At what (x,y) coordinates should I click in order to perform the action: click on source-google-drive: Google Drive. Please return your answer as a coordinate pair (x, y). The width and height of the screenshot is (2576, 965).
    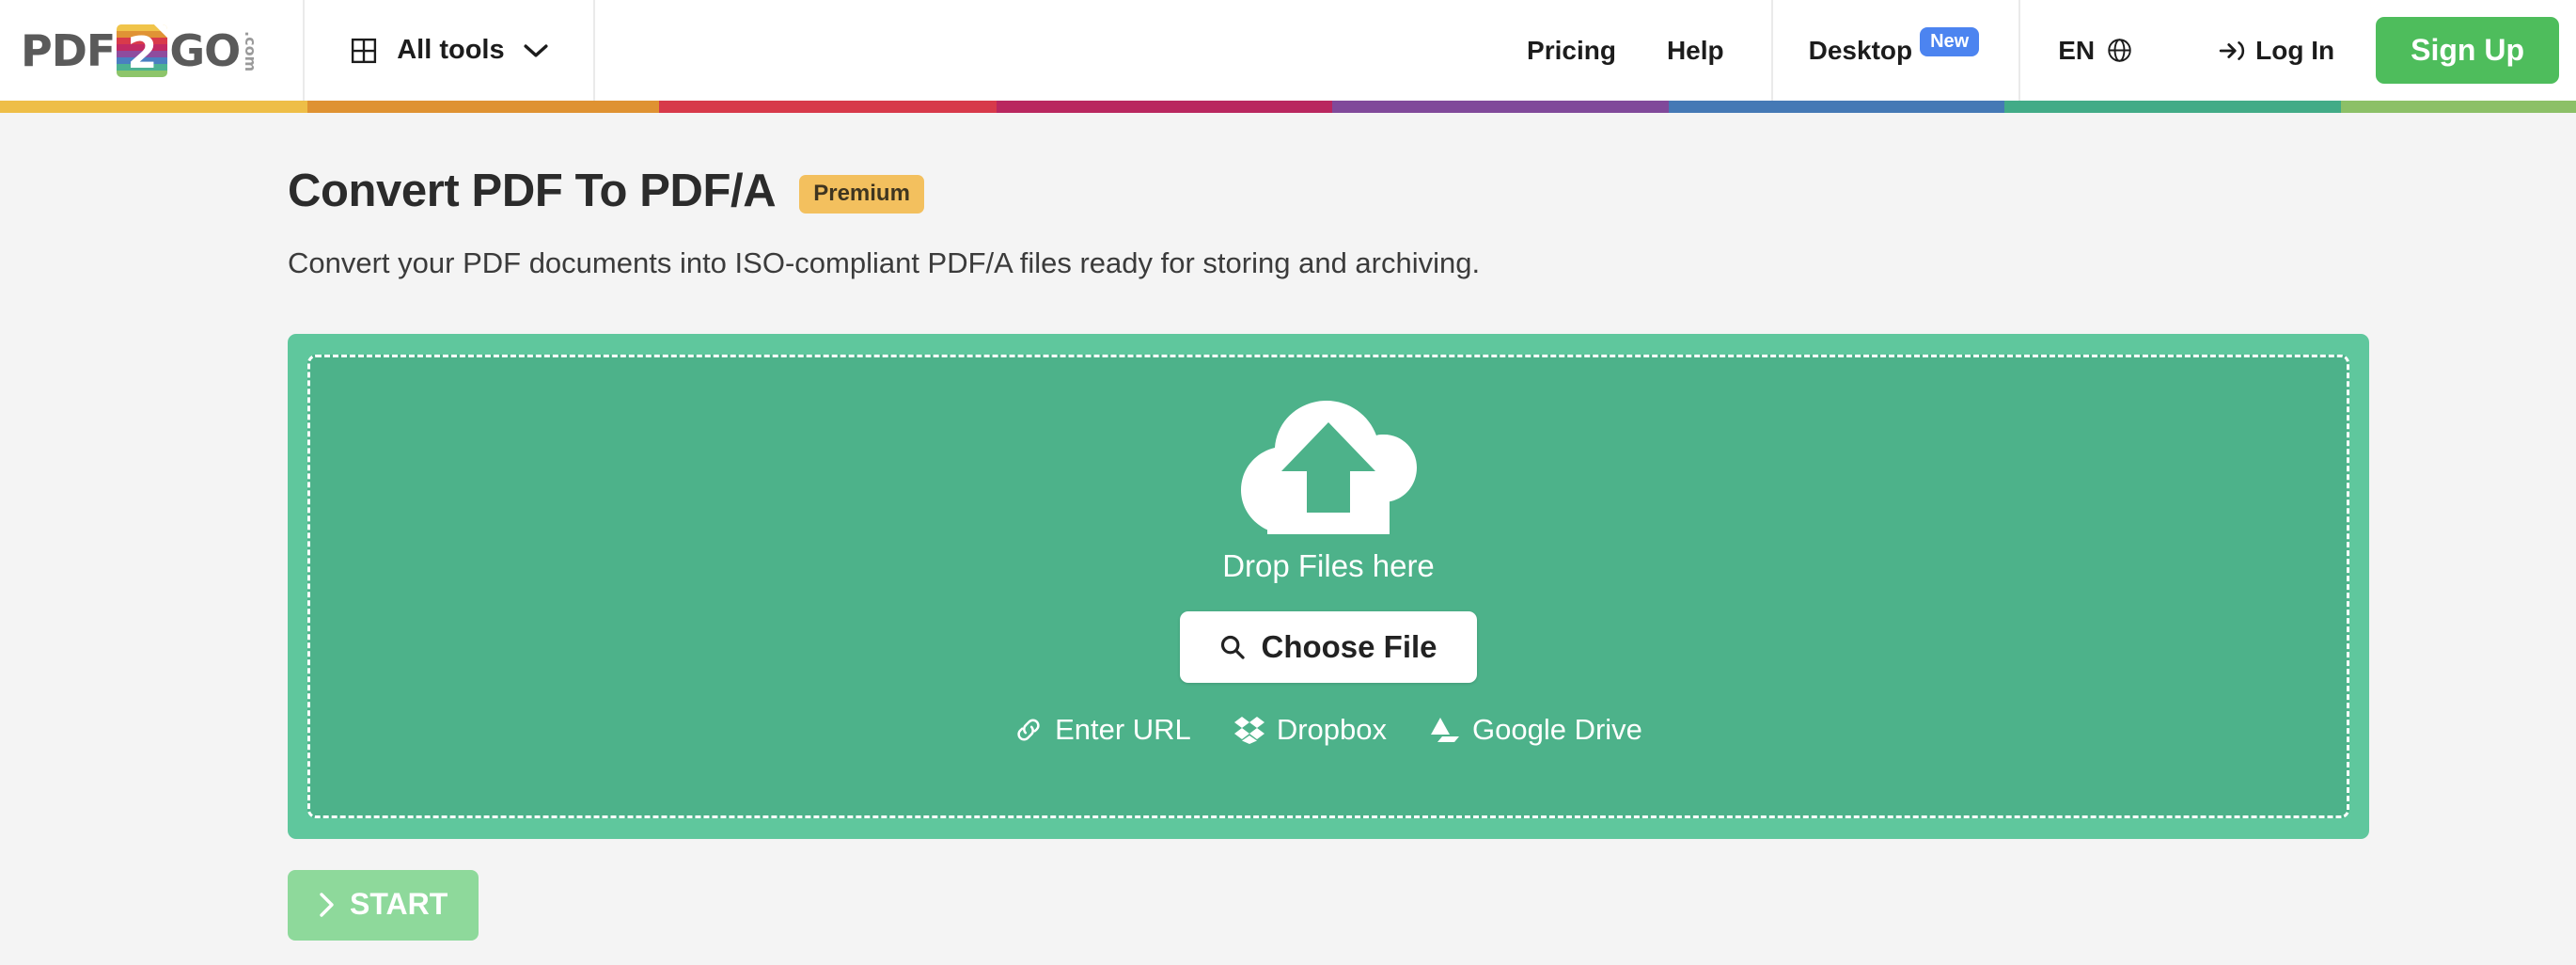
    Looking at the image, I should click on (1536, 730).